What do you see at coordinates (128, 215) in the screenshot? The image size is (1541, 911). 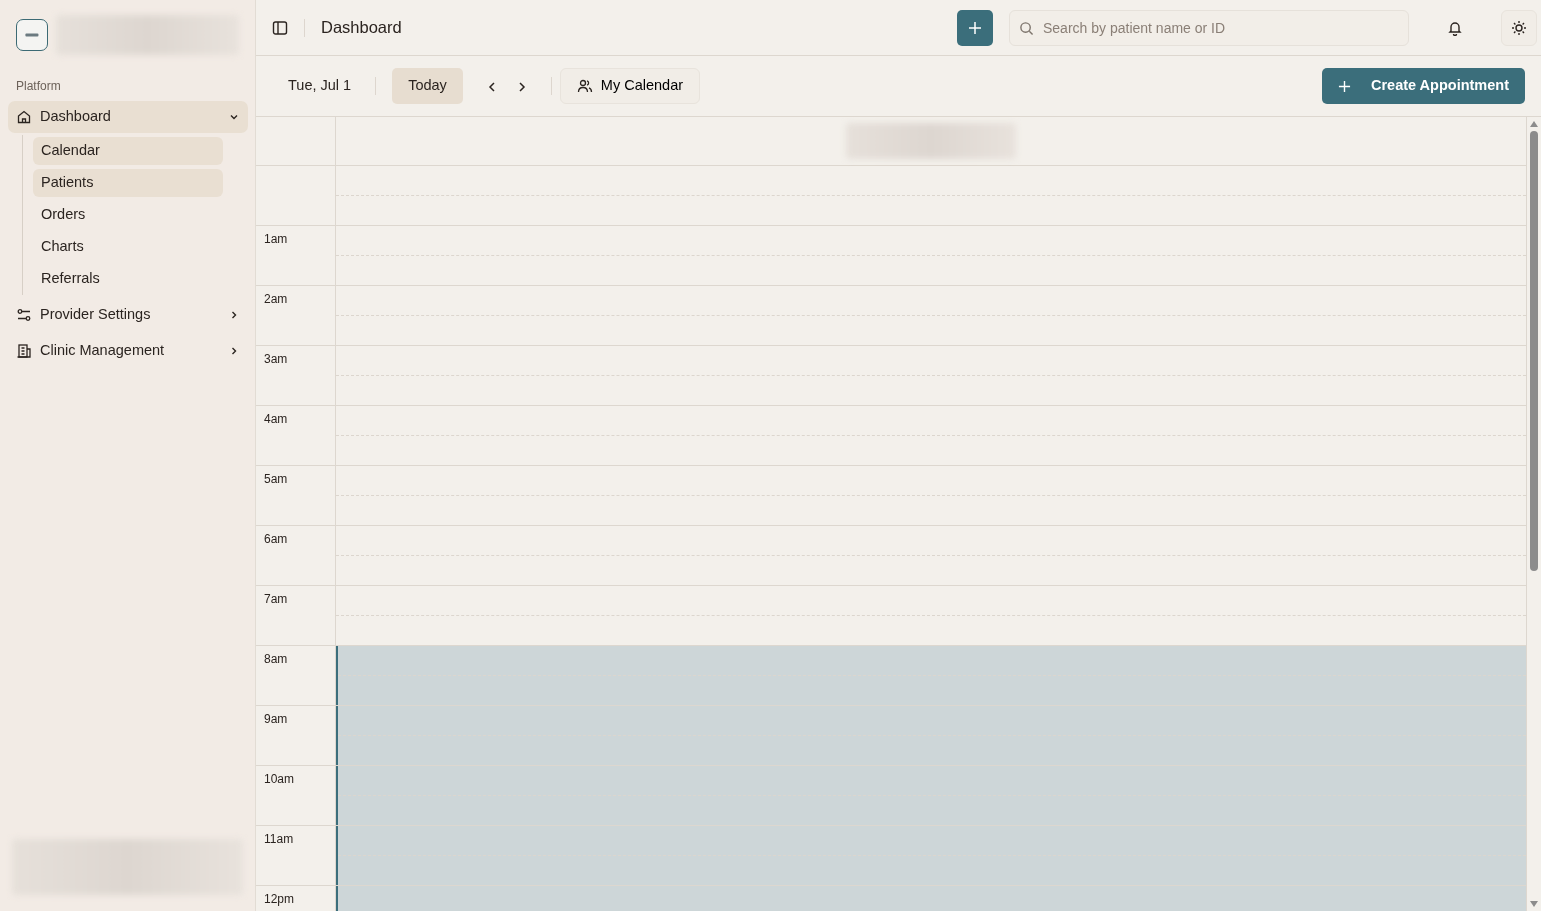 I see `sidebar-subitem: Orders` at bounding box center [128, 215].